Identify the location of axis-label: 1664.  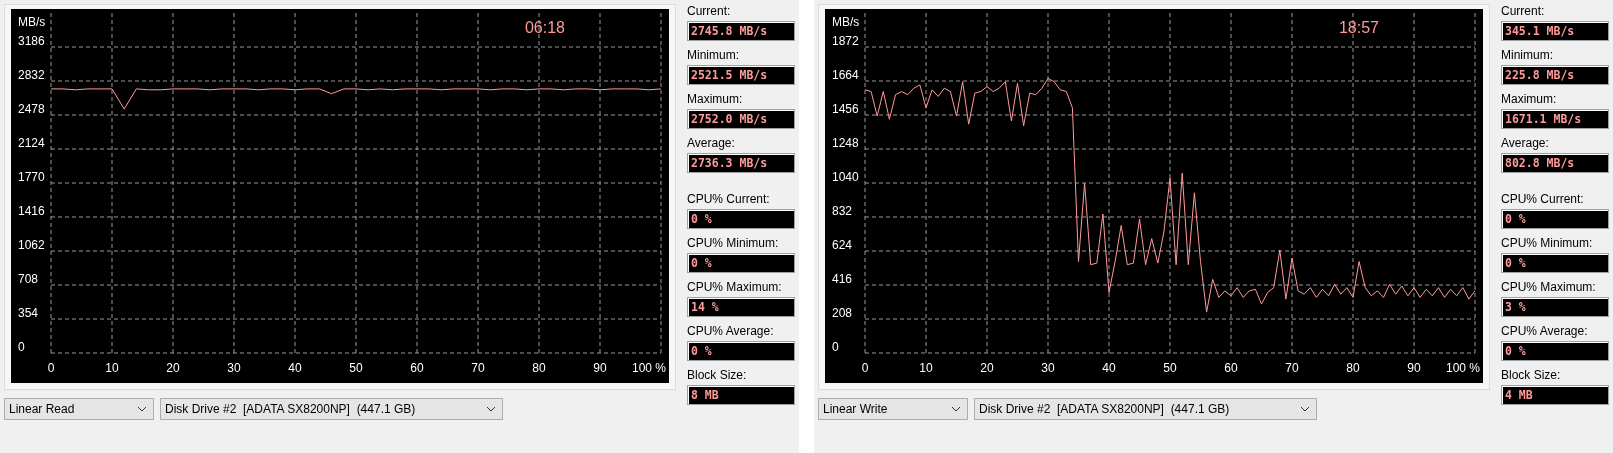
(845, 75).